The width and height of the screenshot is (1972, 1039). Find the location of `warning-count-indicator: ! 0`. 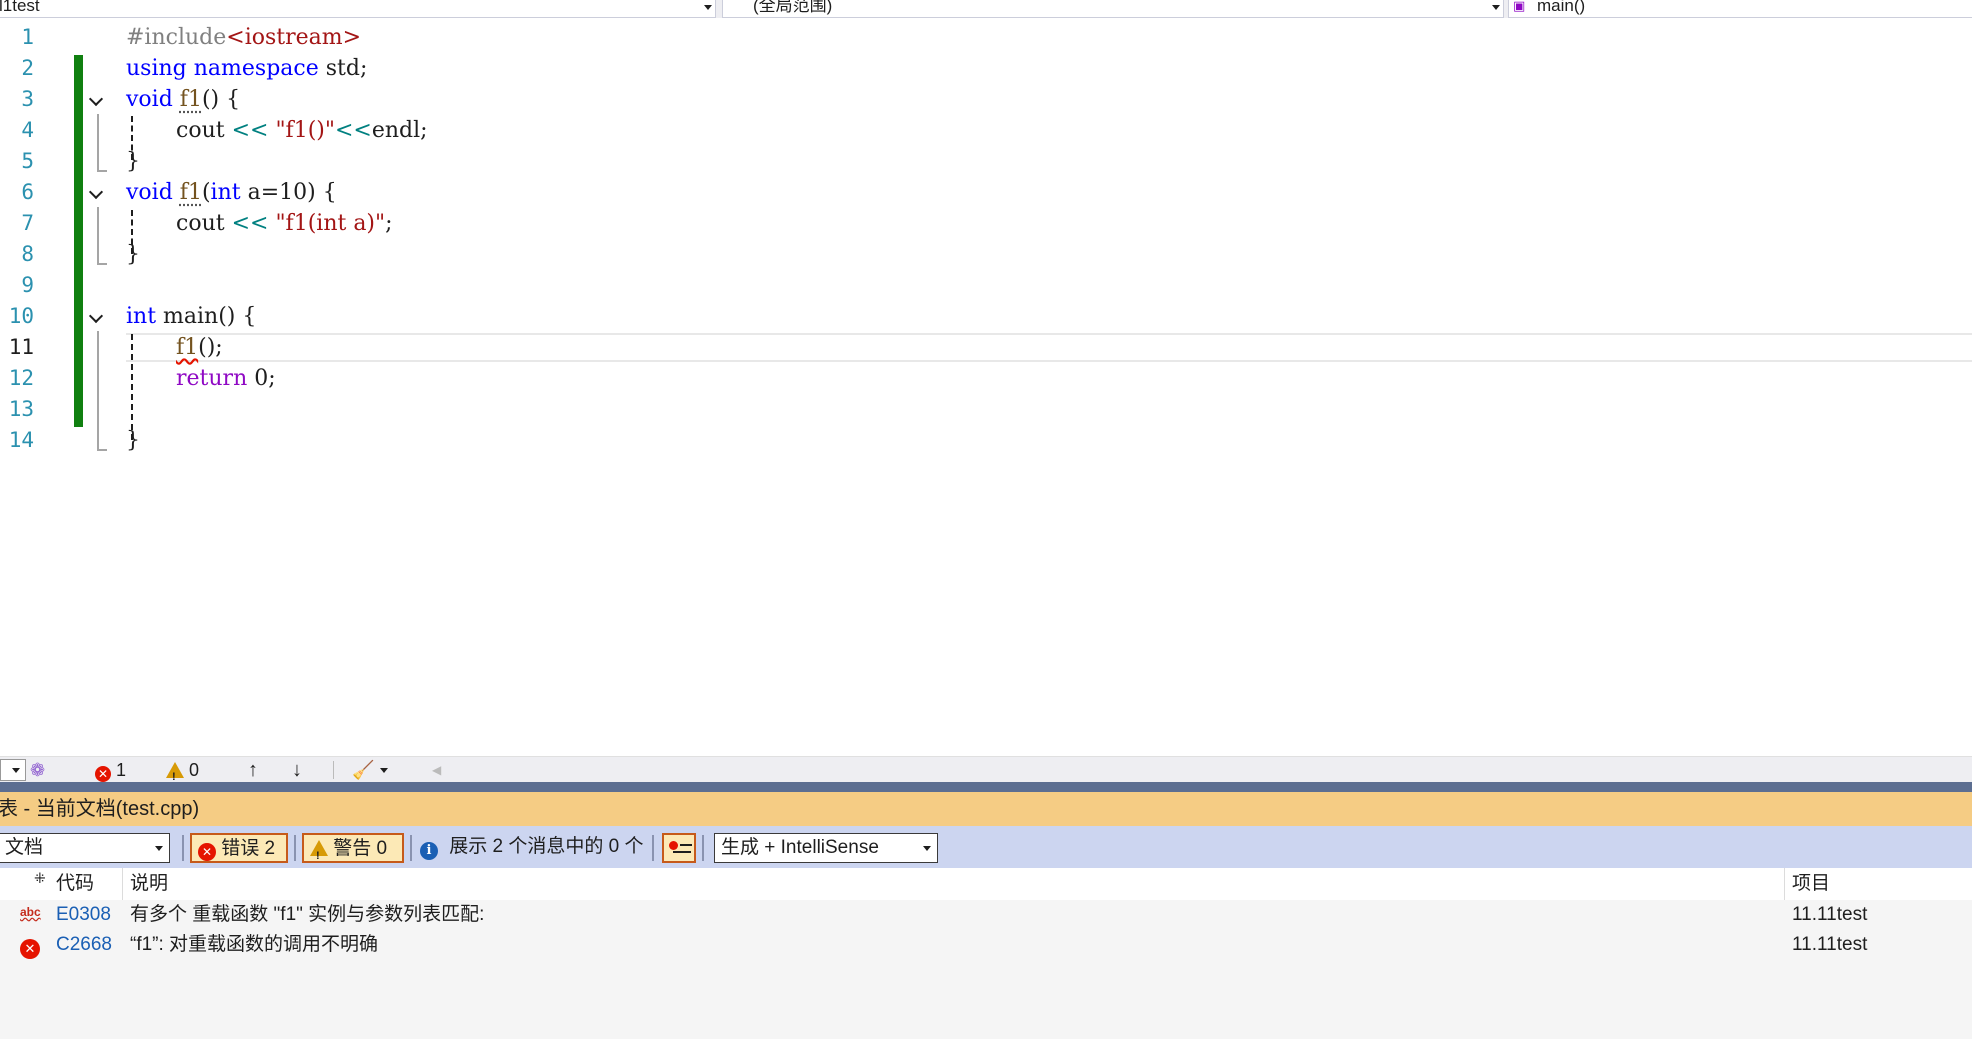

warning-count-indicator: ! 0 is located at coordinates (182, 770).